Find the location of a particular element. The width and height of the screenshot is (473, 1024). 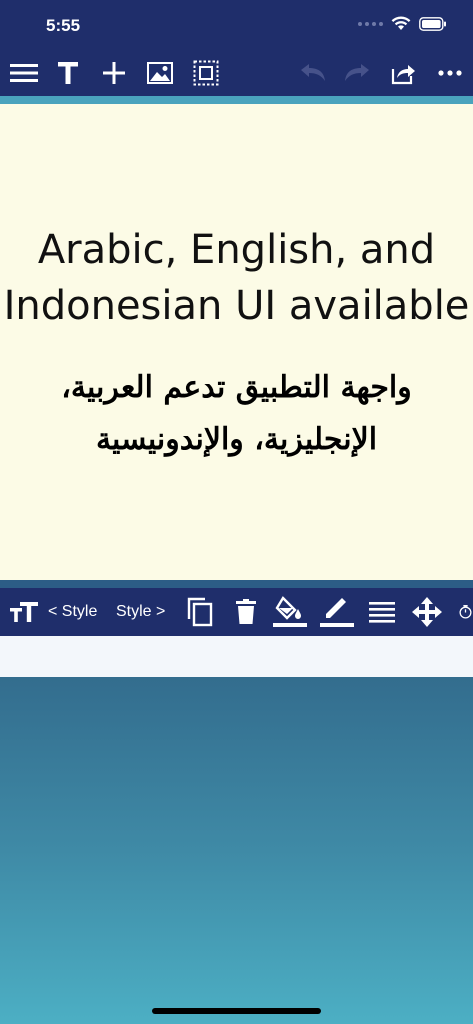

copy-icon is located at coordinates (200, 612).